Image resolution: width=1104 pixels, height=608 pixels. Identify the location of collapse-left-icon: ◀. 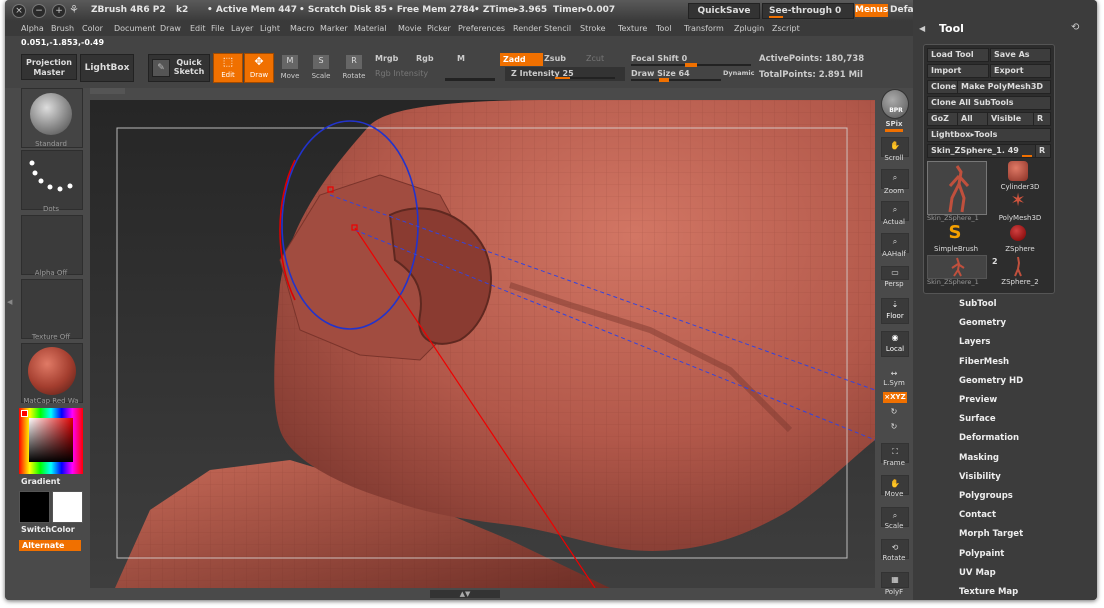
(10, 303).